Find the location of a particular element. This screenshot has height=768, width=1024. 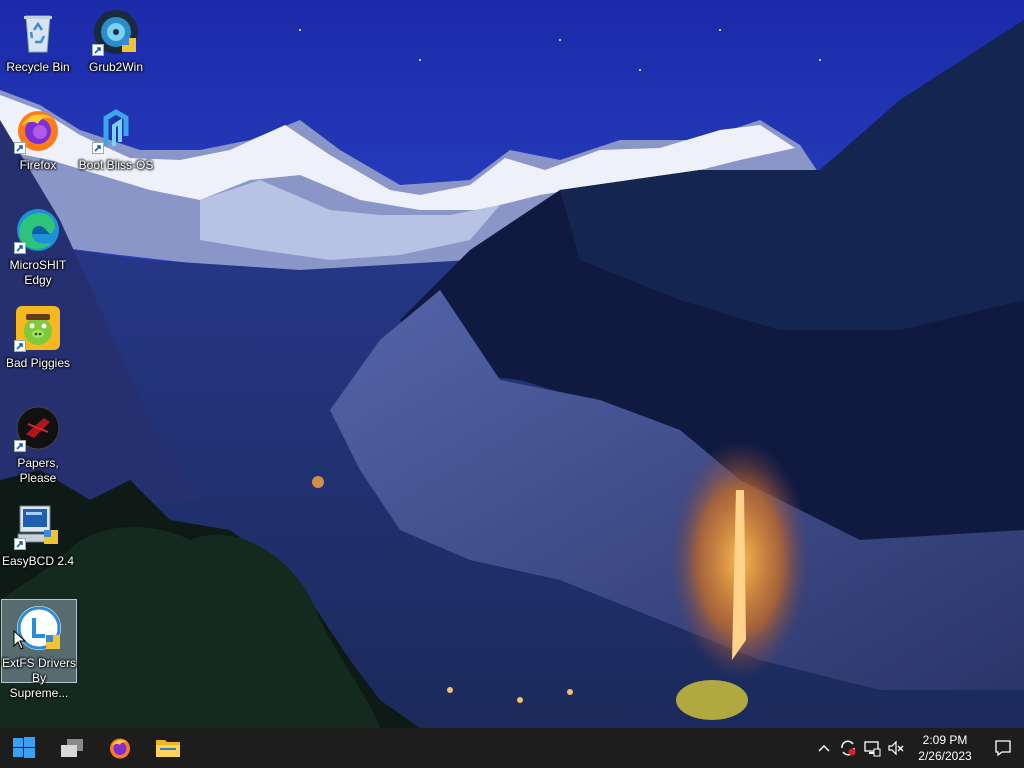

desktop-icon-grub2win: Grub2Win is located at coordinates (116, 47).